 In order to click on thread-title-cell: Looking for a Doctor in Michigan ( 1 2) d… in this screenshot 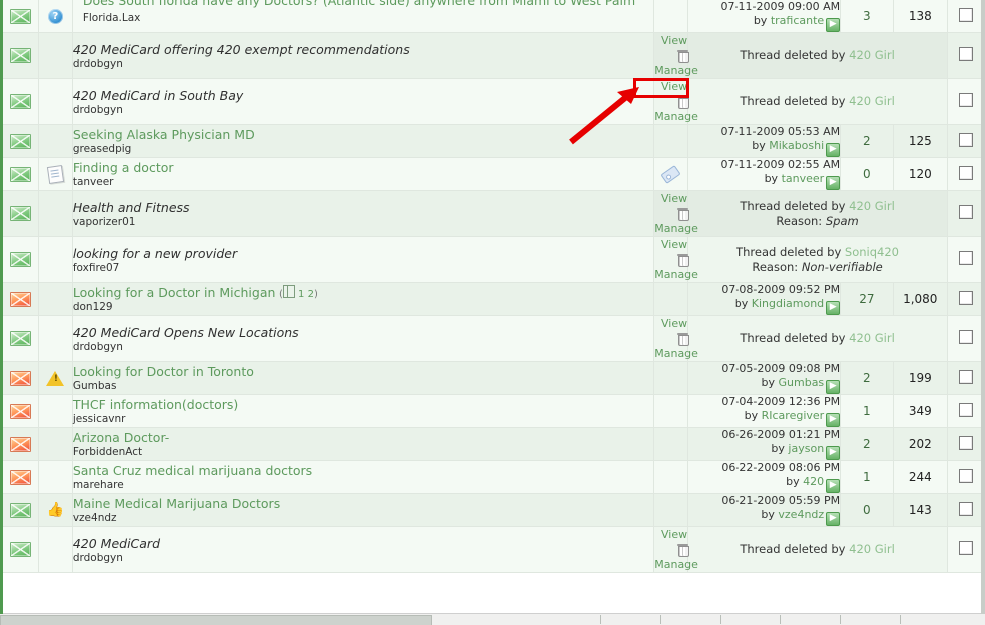, I will do `click(363, 299)`.